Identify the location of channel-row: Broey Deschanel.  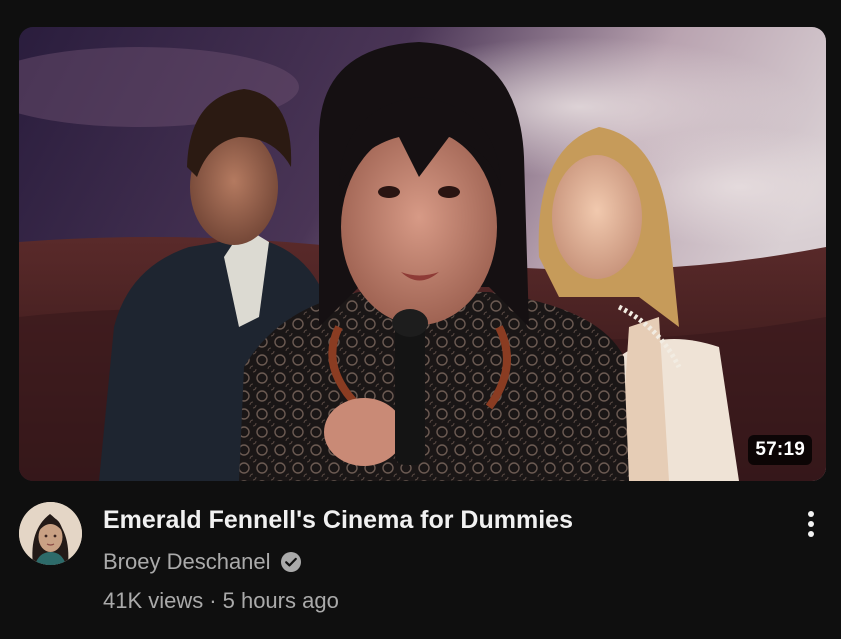
(443, 562).